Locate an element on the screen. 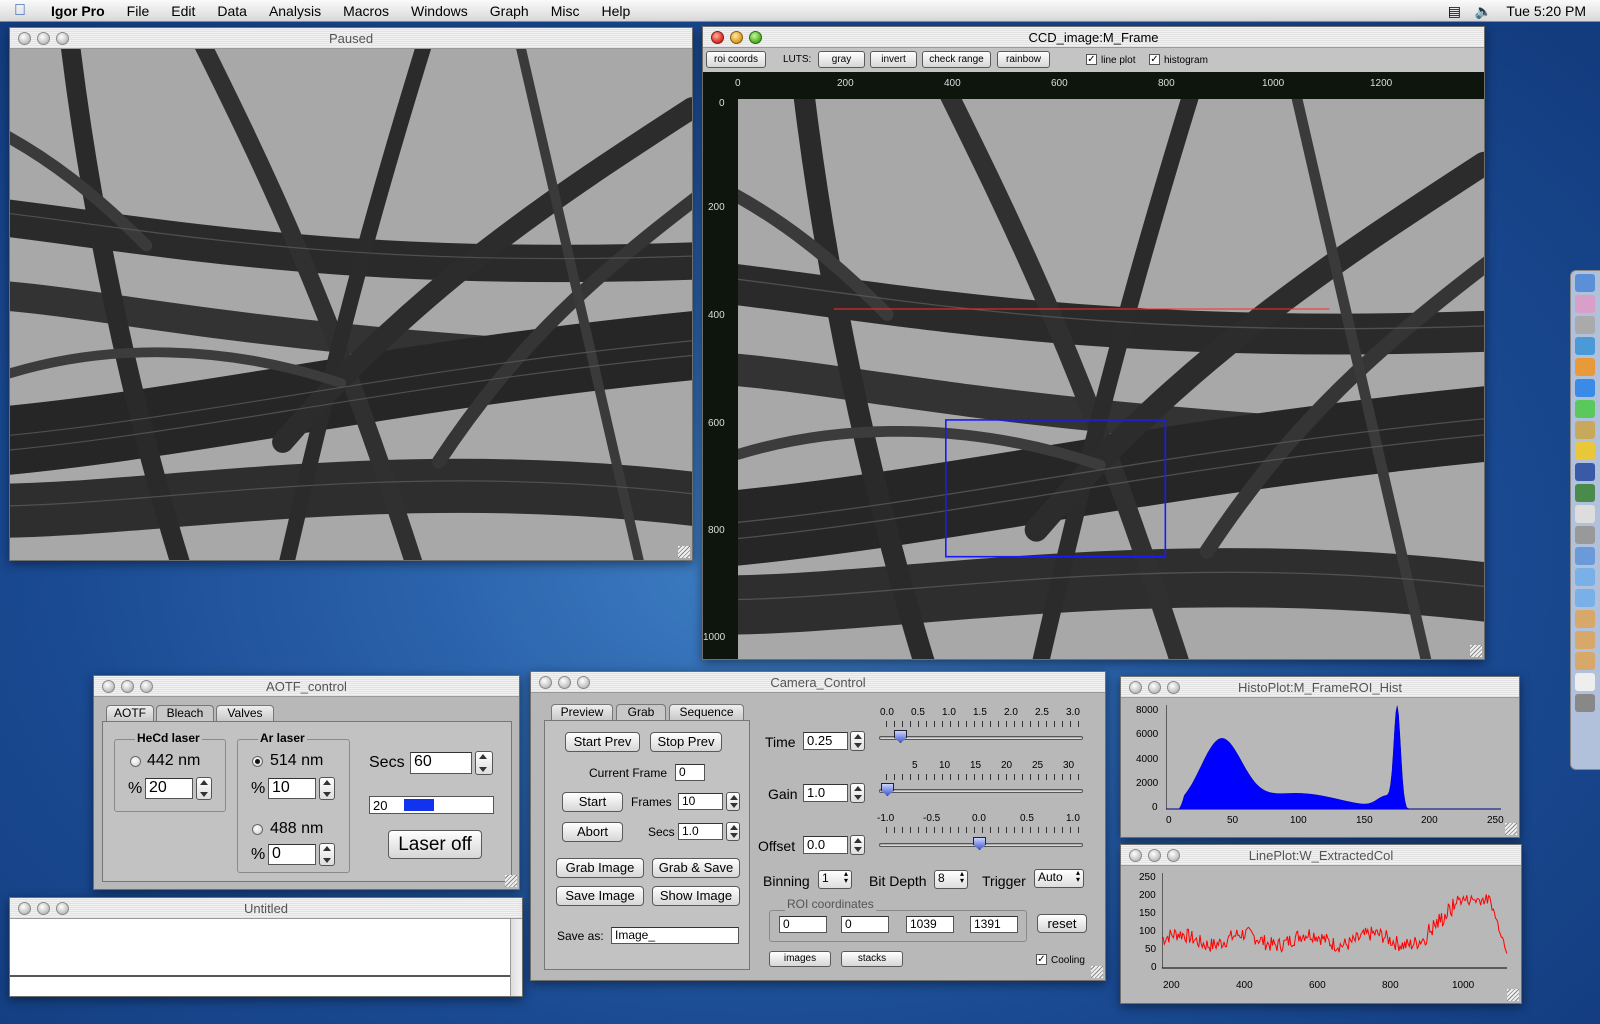  save-as-input: Image_ is located at coordinates (675, 935).